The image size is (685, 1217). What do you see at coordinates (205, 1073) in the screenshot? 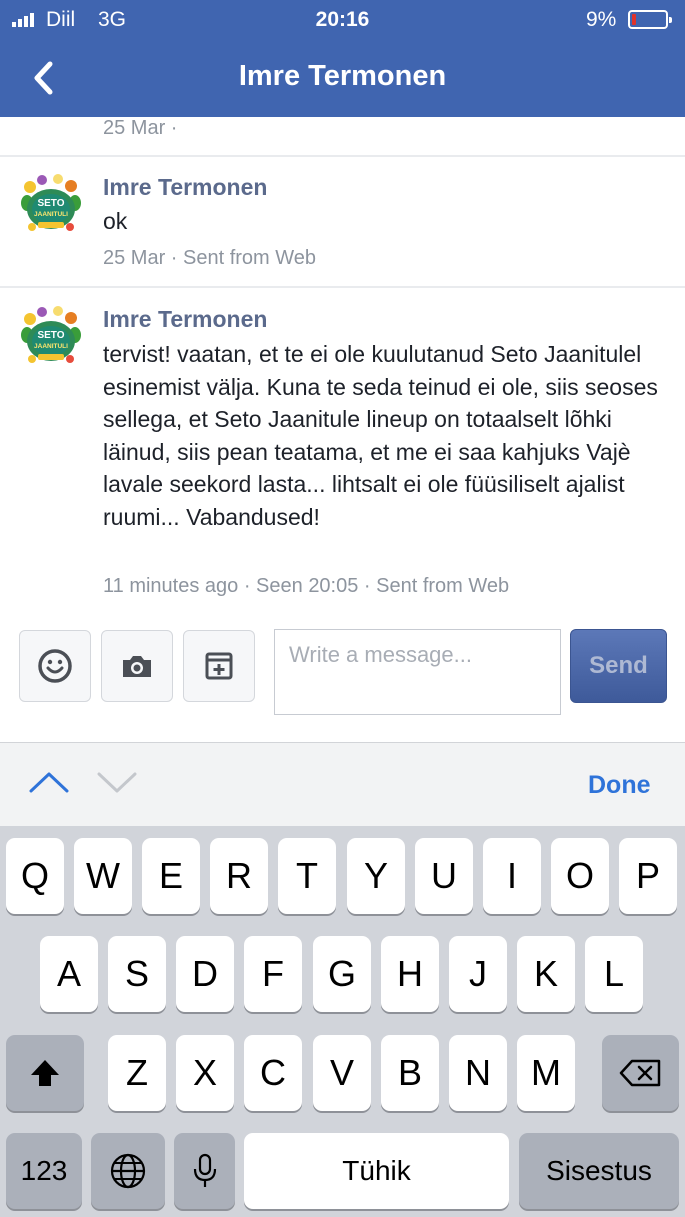
I see `key-x: X` at bounding box center [205, 1073].